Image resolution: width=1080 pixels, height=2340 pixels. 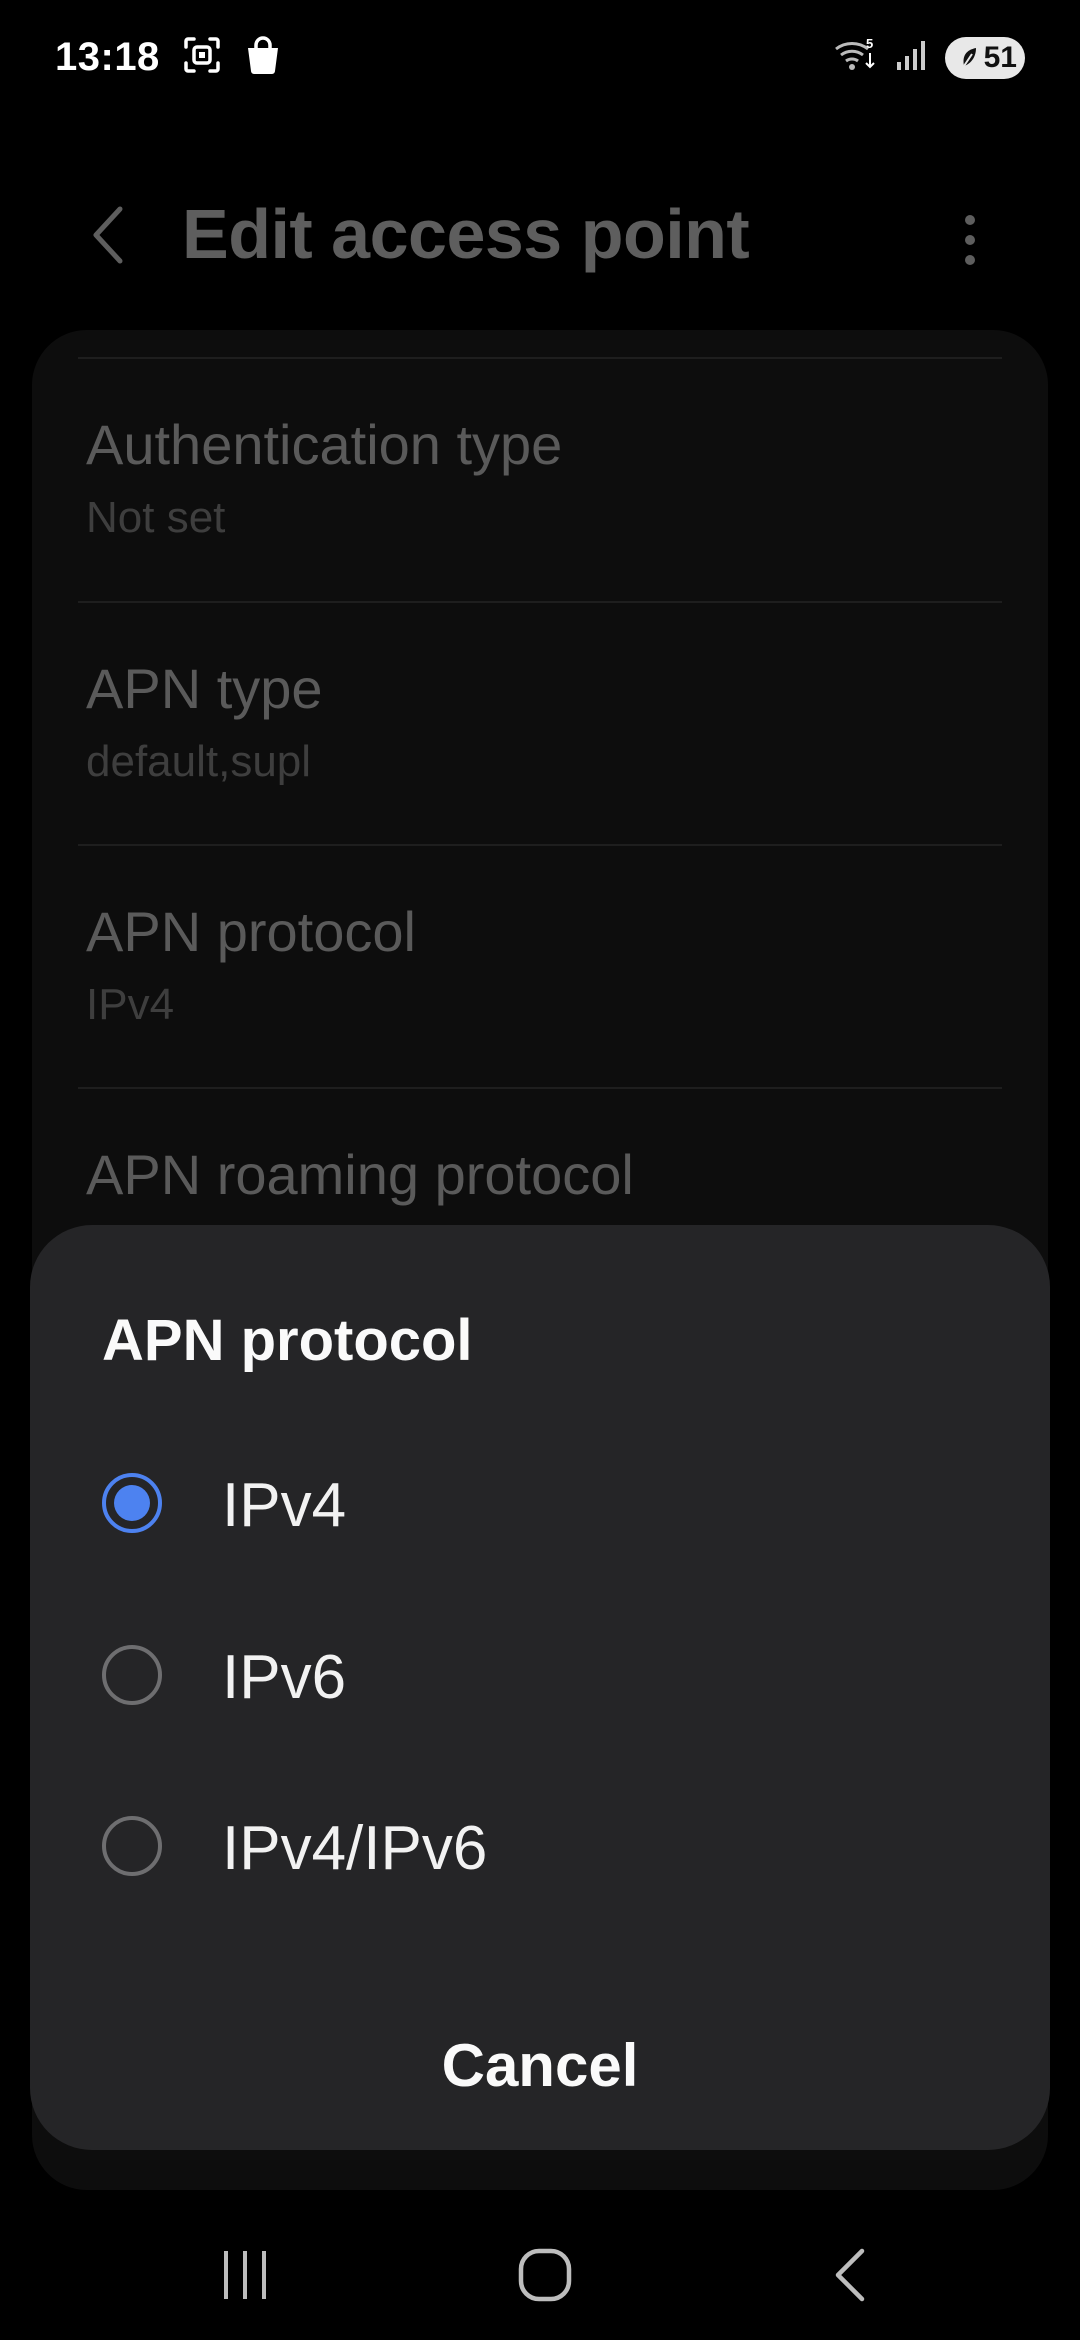 What do you see at coordinates (132, 1503) in the screenshot?
I see `radio-button-selected` at bounding box center [132, 1503].